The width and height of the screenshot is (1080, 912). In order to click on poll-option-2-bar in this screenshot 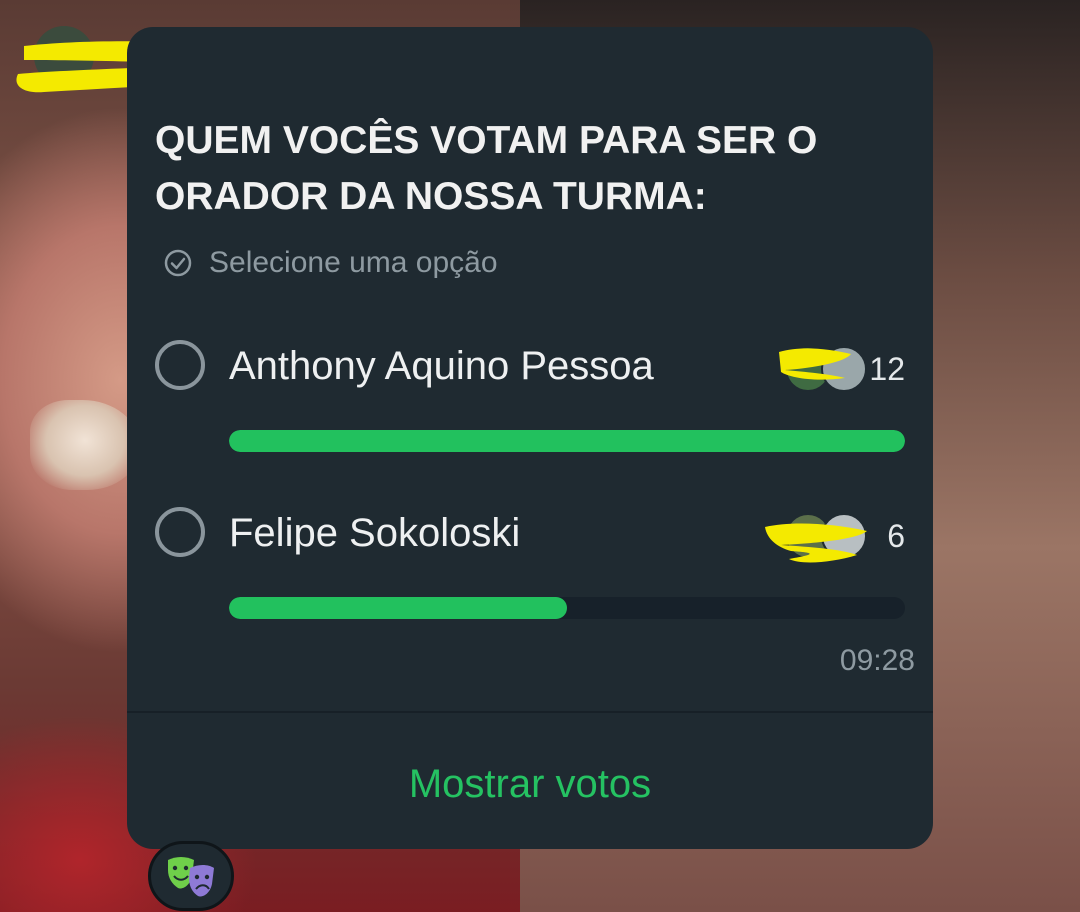, I will do `click(567, 608)`.